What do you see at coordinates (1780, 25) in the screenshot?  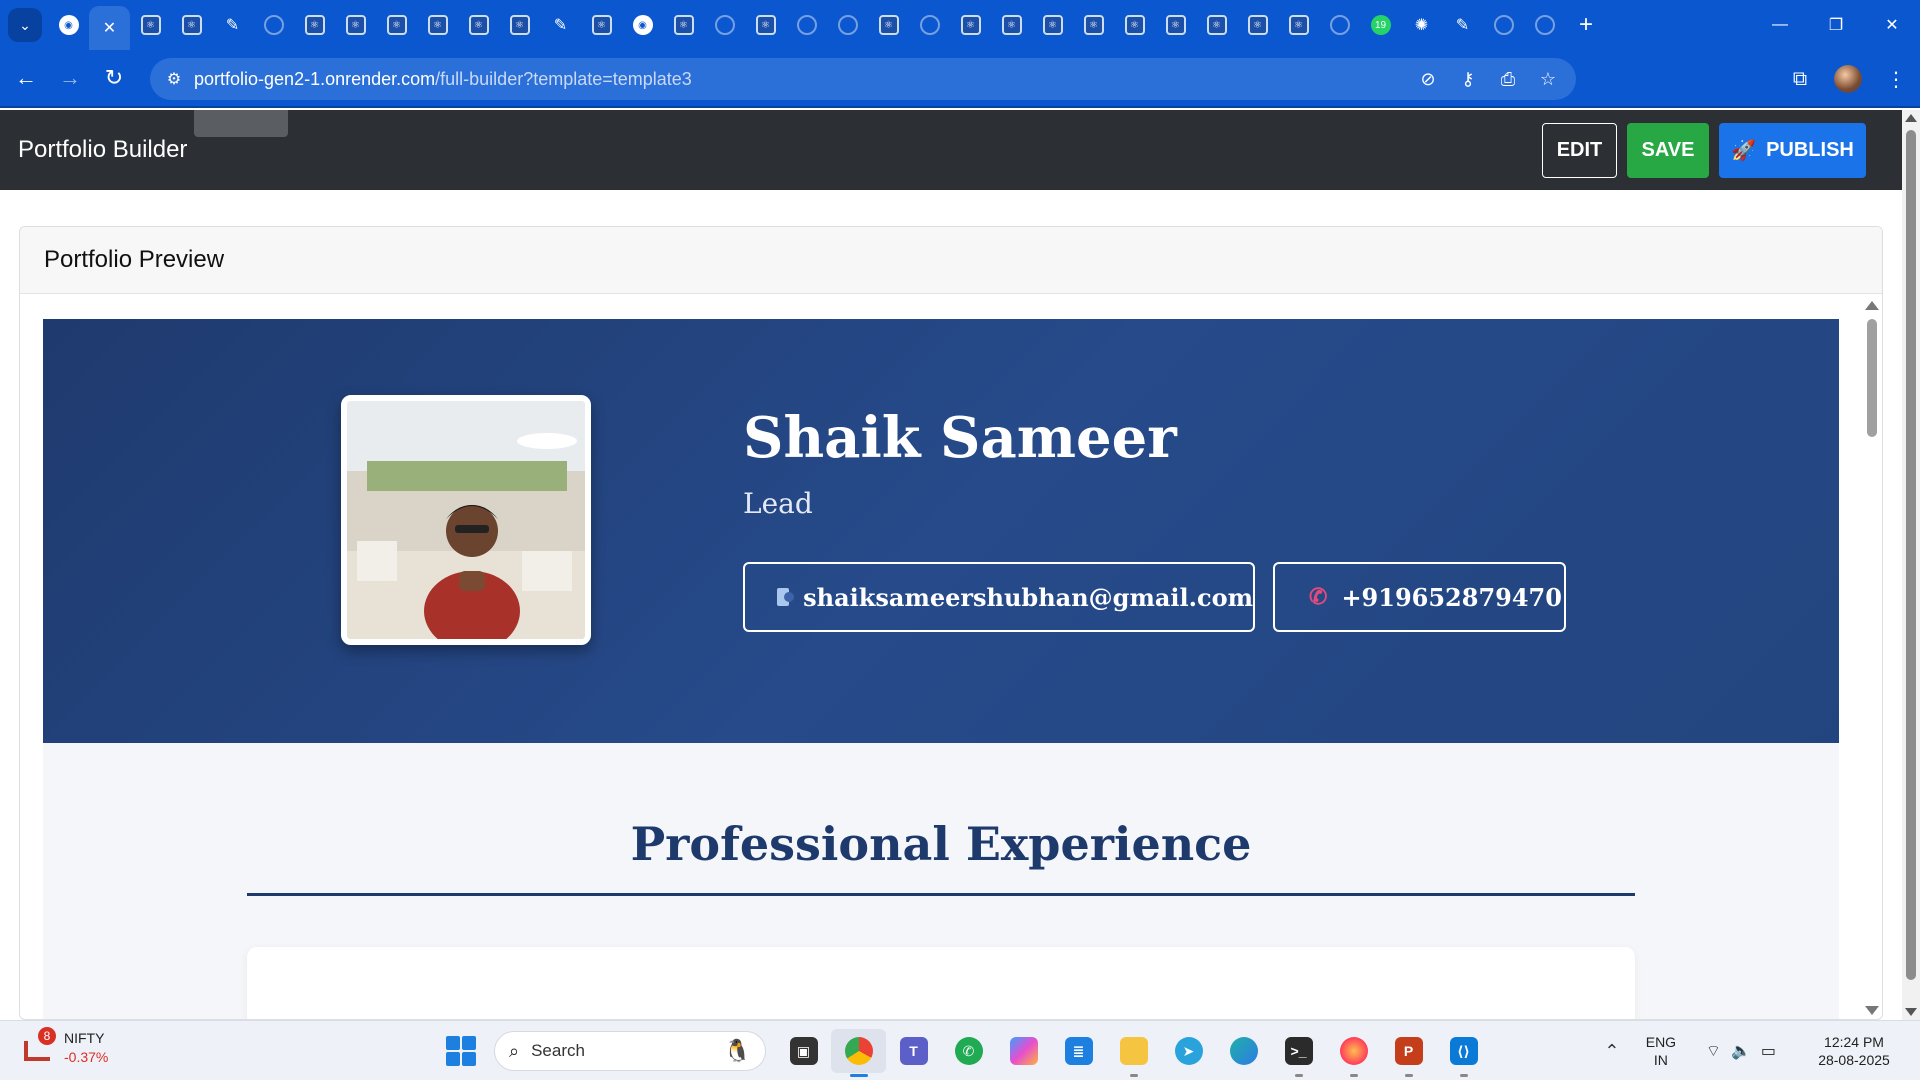 I see `minimize-icon: —` at bounding box center [1780, 25].